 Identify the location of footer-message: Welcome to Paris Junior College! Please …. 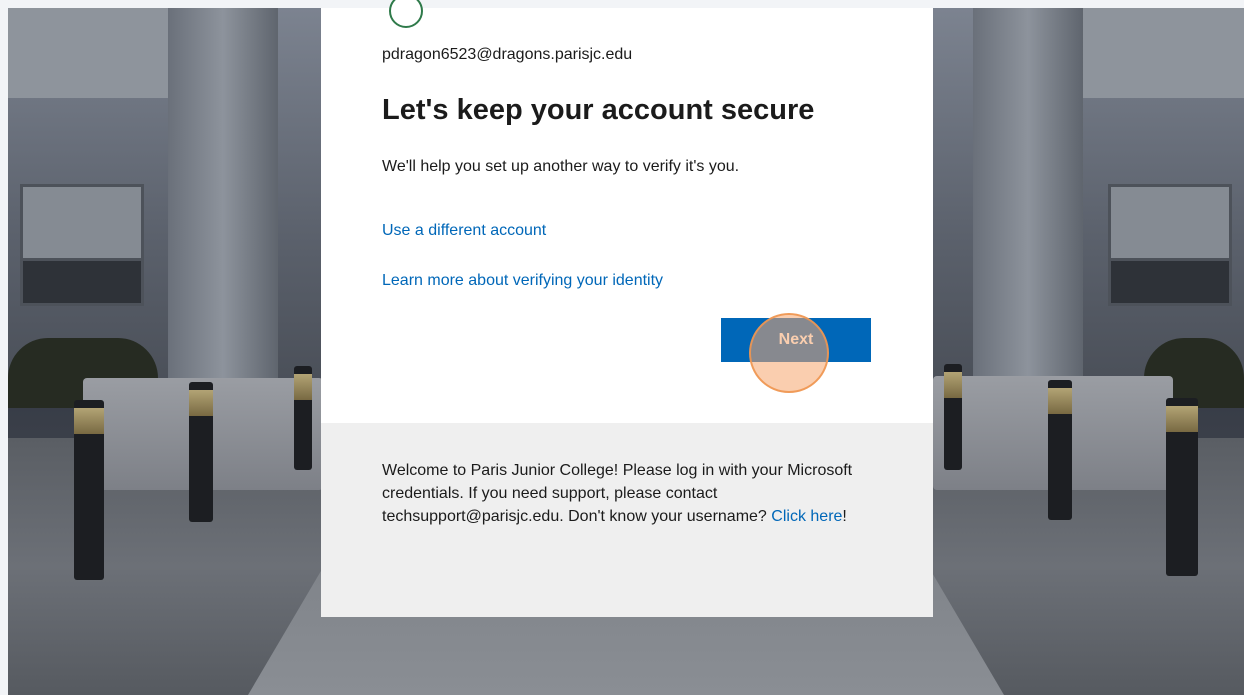
(632, 493).